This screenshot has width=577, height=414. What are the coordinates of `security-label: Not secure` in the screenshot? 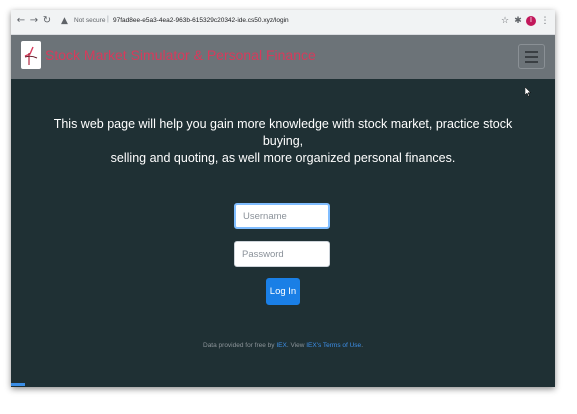 It's located at (90, 20).